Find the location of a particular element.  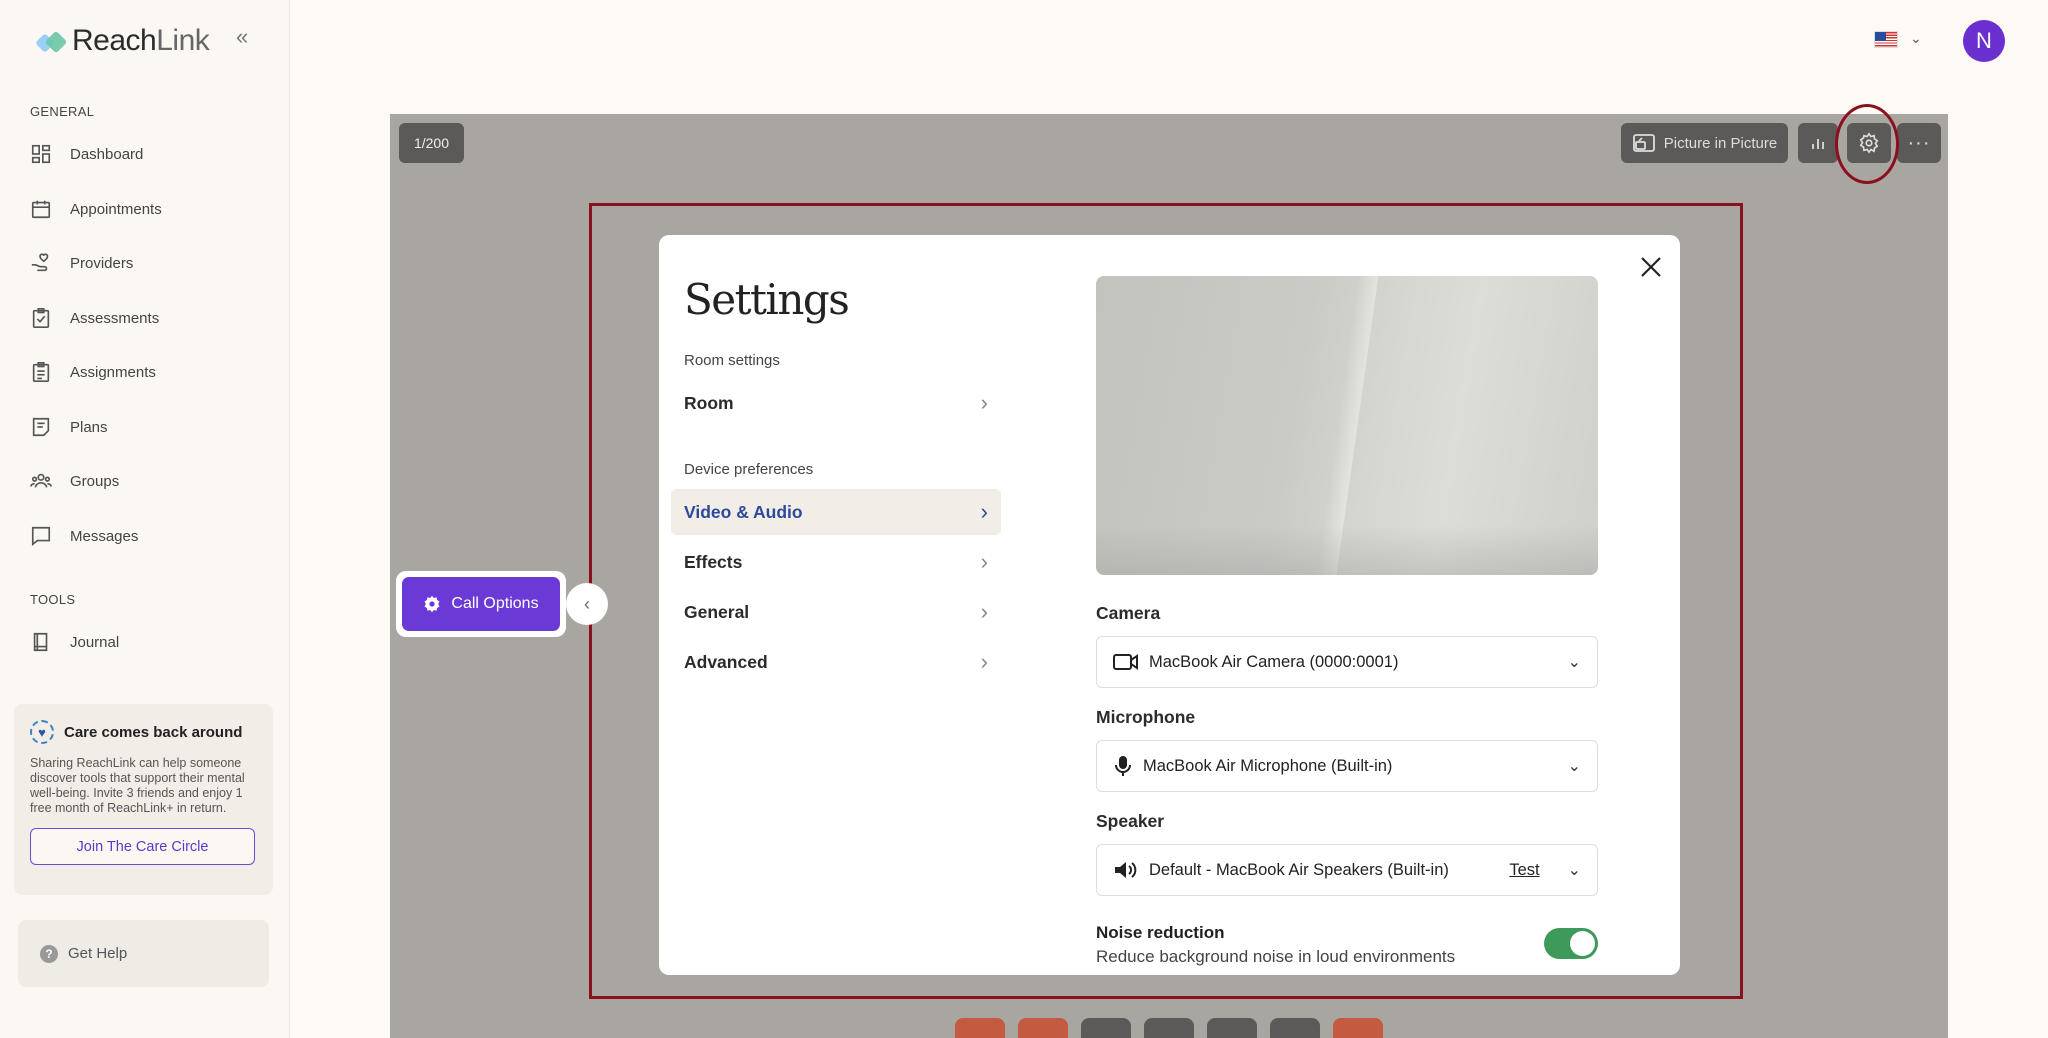

stats-button is located at coordinates (1818, 143).